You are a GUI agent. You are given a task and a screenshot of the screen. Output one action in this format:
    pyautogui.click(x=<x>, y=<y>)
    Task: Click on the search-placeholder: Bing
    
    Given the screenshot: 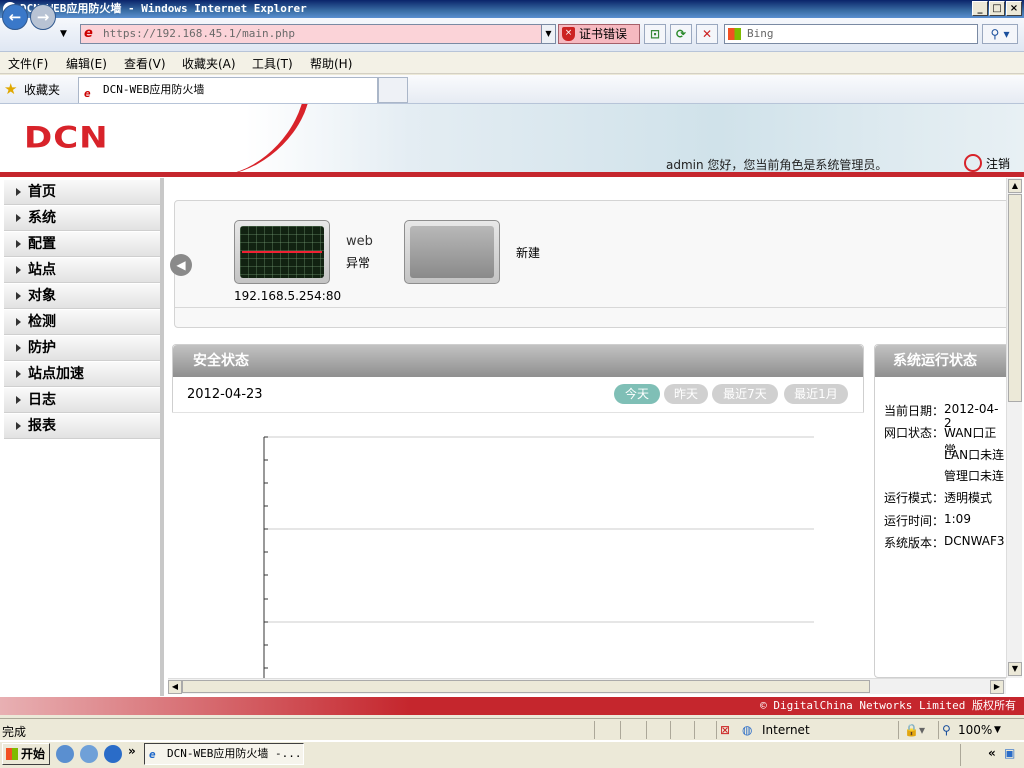 What is the action you would take?
    pyautogui.click(x=760, y=33)
    